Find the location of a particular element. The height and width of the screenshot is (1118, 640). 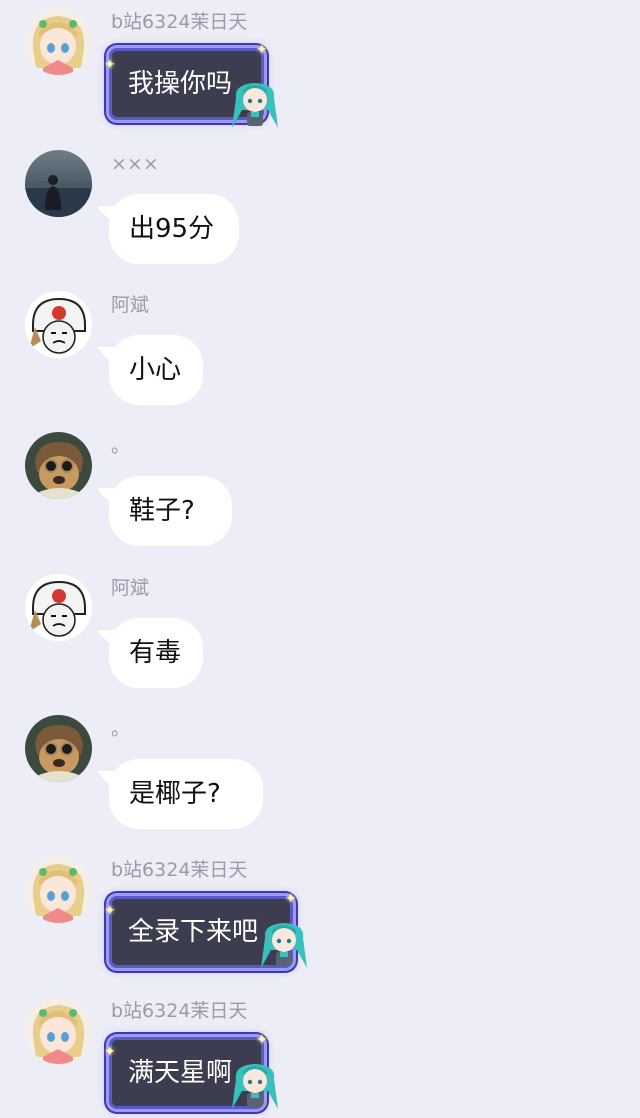

chat-message: b站6324茉日天 我操你吗 ✦ ✦ is located at coordinates (320, 68).